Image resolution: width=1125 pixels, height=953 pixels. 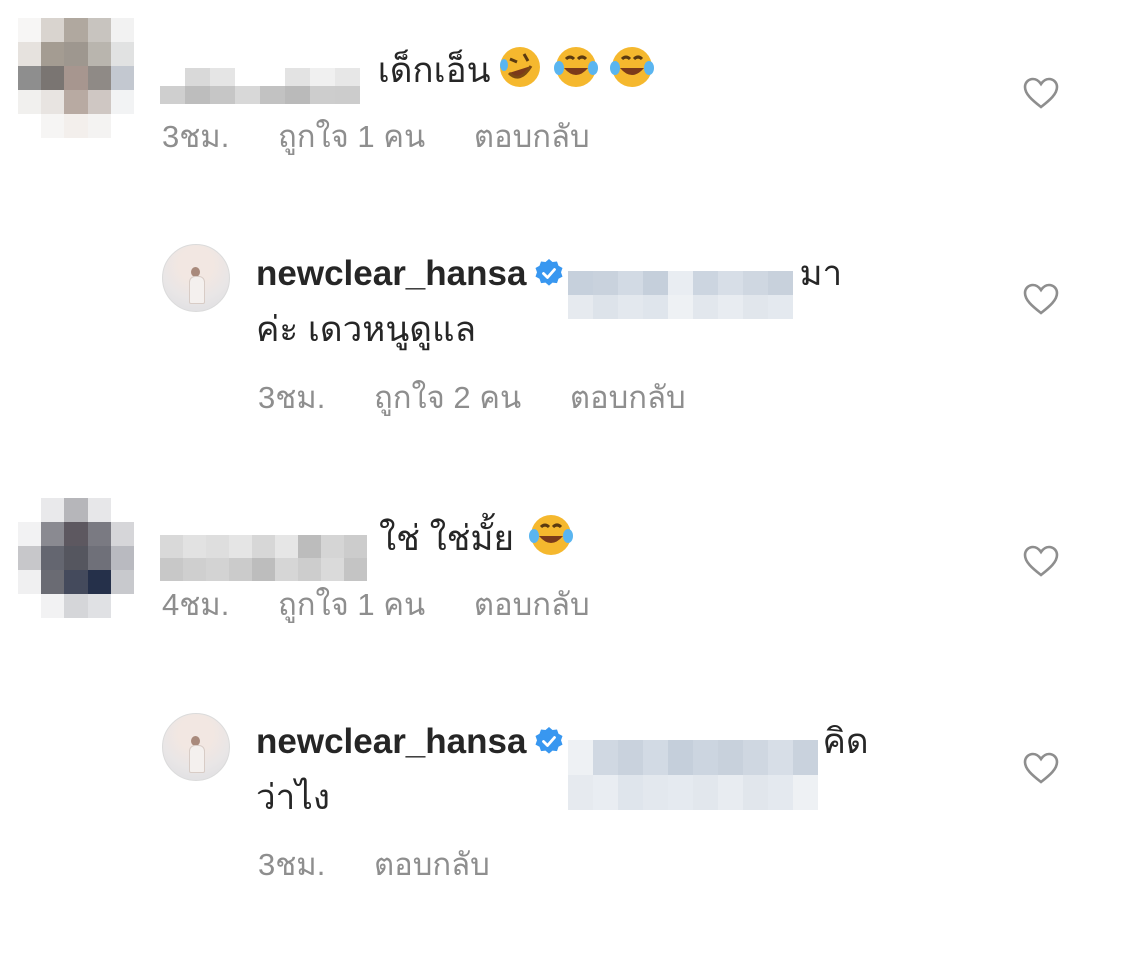 What do you see at coordinates (366, 329) in the screenshot?
I see `comment-text-line-2: ค่ะ เดวหนูดูแล` at bounding box center [366, 329].